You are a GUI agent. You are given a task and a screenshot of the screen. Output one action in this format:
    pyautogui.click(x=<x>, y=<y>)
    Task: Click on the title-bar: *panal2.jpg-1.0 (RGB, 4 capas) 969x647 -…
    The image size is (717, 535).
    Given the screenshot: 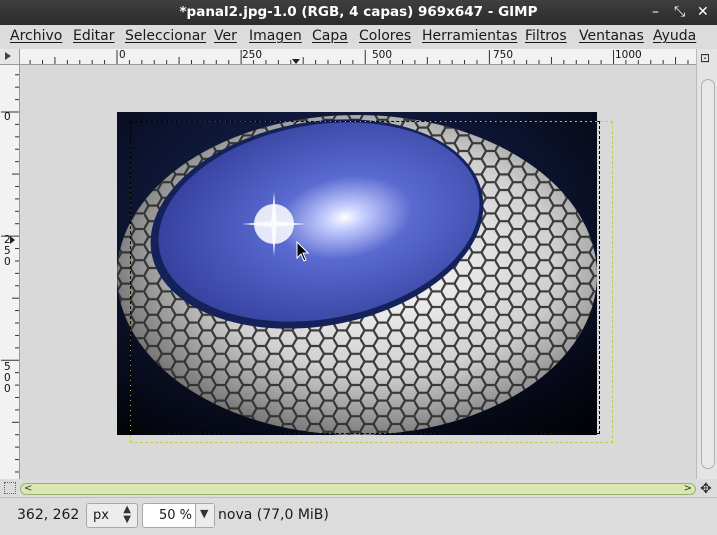 What is the action you would take?
    pyautogui.click(x=358, y=12)
    